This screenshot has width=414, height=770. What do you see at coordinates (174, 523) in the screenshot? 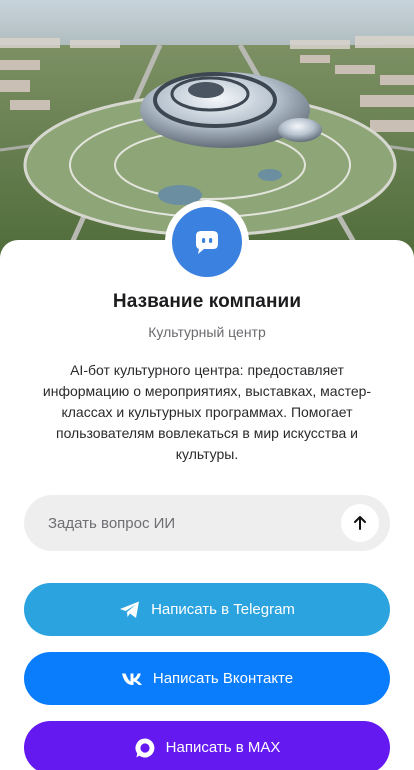
I see `ask-ai-input` at bounding box center [174, 523].